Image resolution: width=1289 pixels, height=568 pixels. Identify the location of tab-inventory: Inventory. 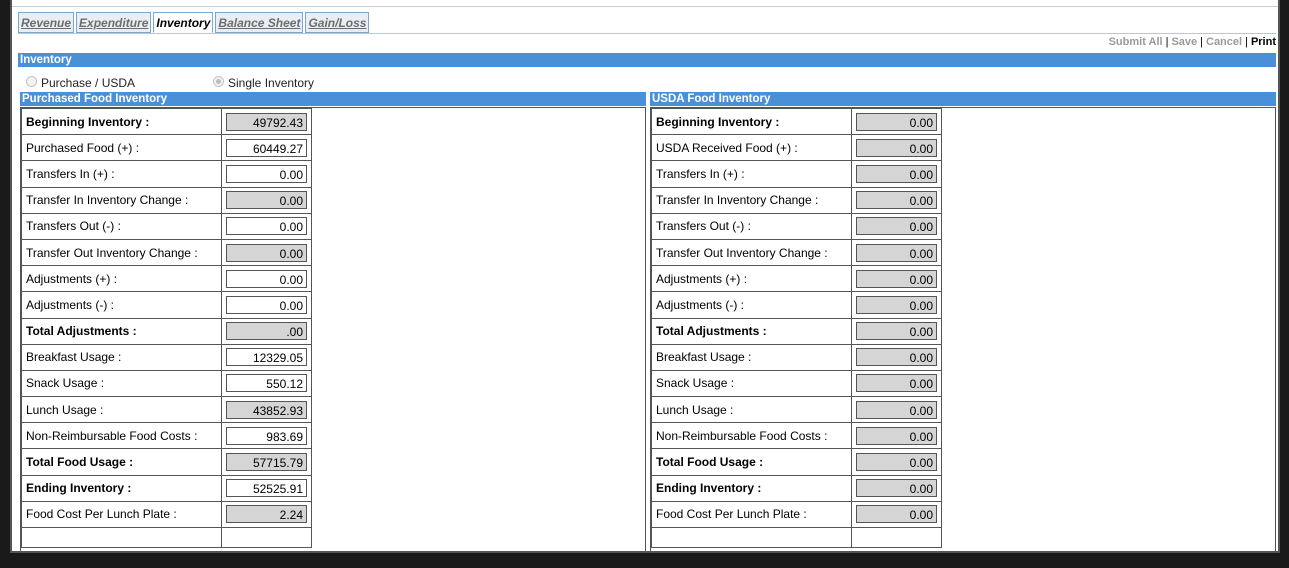
(183, 22).